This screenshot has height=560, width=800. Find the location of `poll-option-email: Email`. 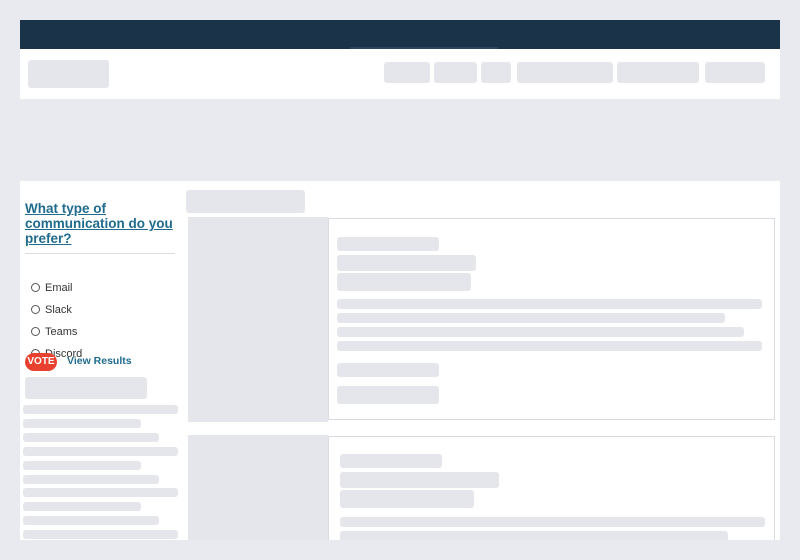

poll-option-email: Email is located at coordinates (52, 288).